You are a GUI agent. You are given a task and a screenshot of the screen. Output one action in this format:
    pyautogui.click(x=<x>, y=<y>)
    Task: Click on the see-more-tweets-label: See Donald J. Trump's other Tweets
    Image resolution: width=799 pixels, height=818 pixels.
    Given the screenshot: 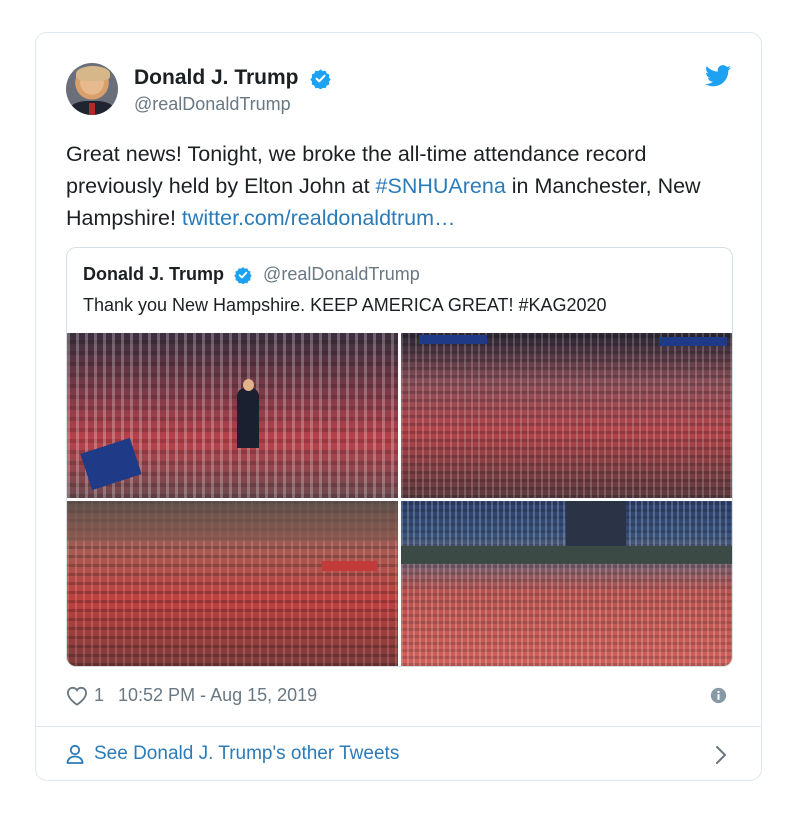 What is the action you would take?
    pyautogui.click(x=246, y=754)
    